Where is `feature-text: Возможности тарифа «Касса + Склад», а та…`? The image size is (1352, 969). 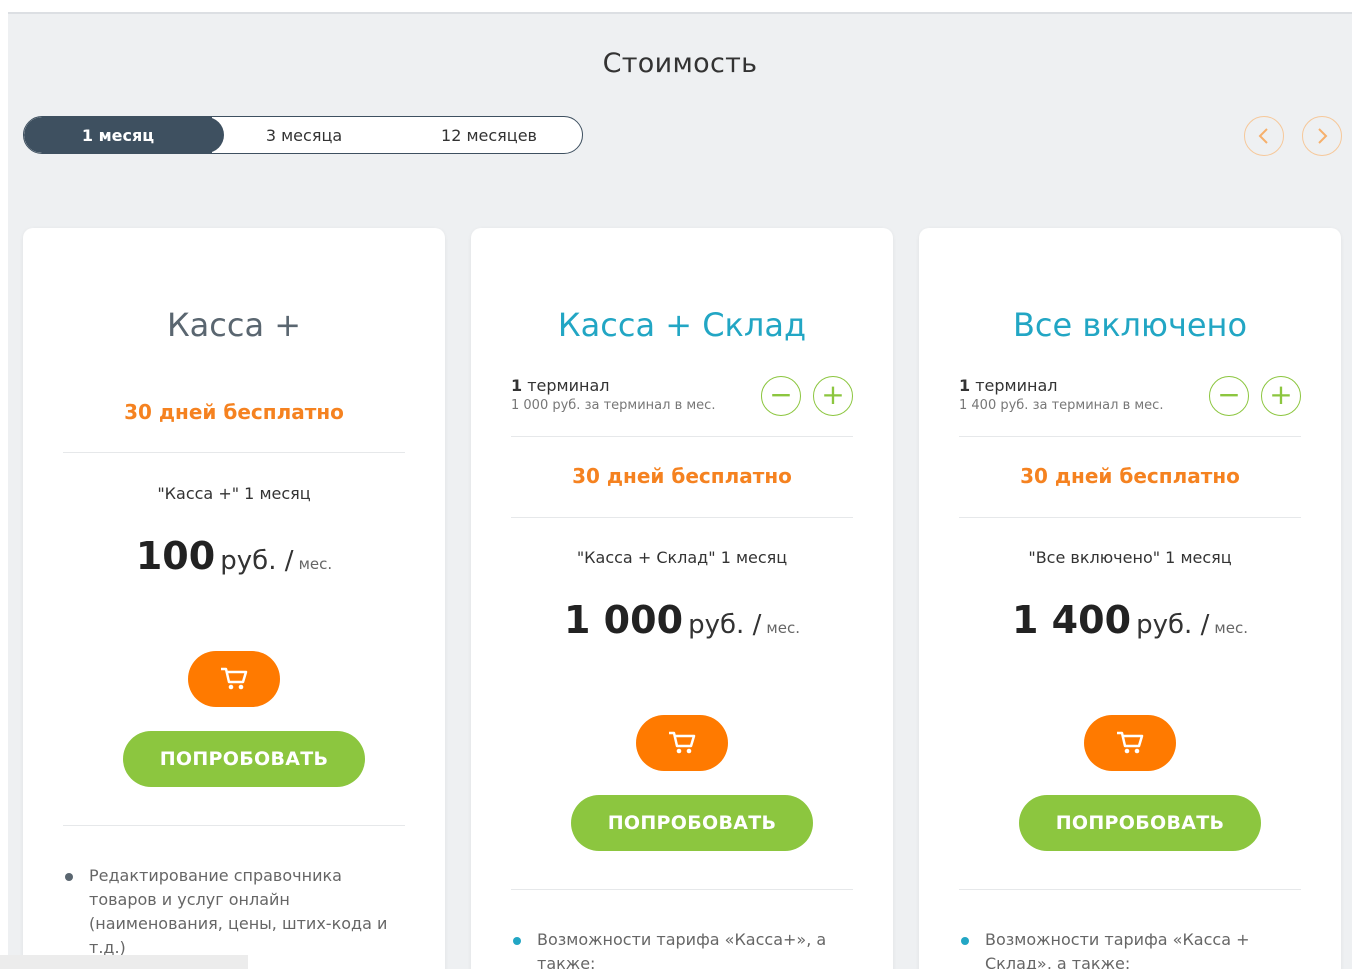 feature-text: Возможности тарифа «Касса + Склад», а та… is located at coordinates (1117, 949).